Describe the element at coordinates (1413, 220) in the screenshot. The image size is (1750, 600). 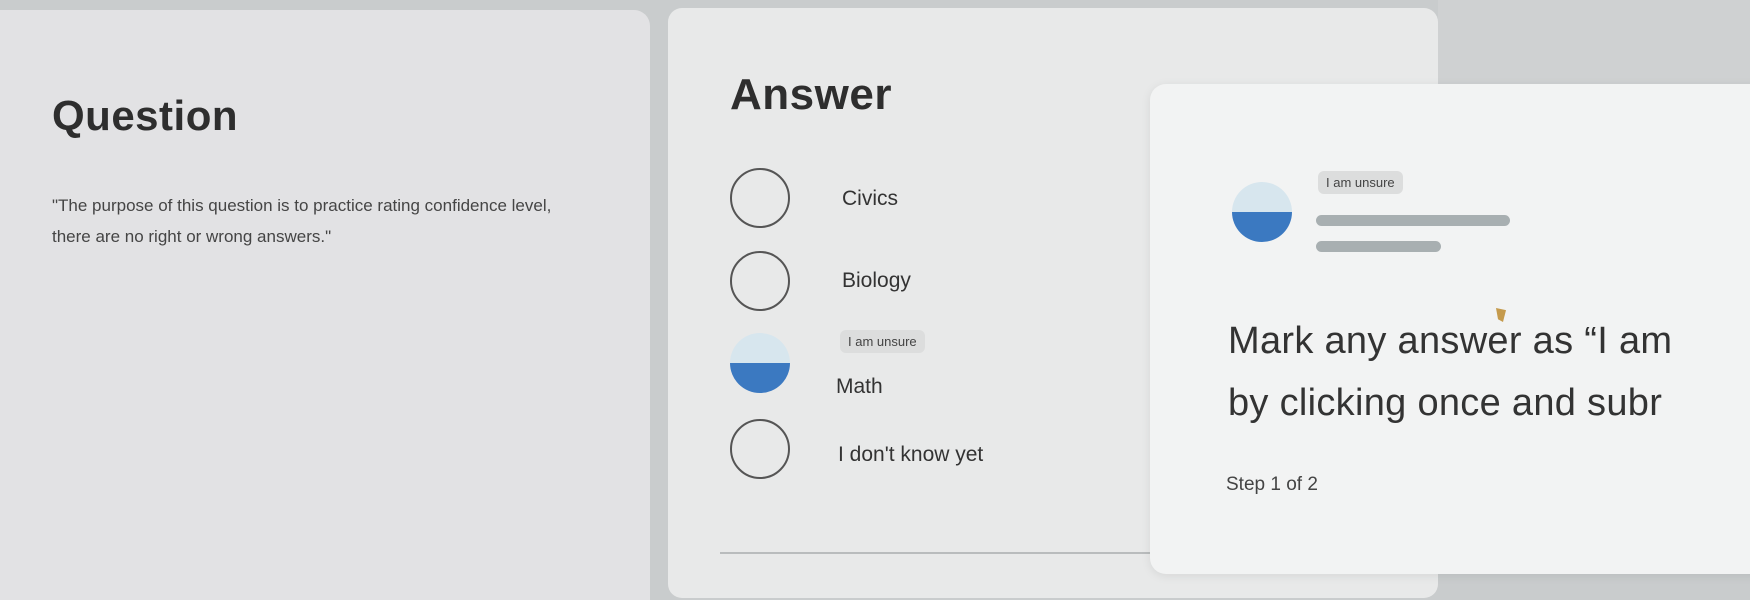
I see `illustration-line-bar` at that location.